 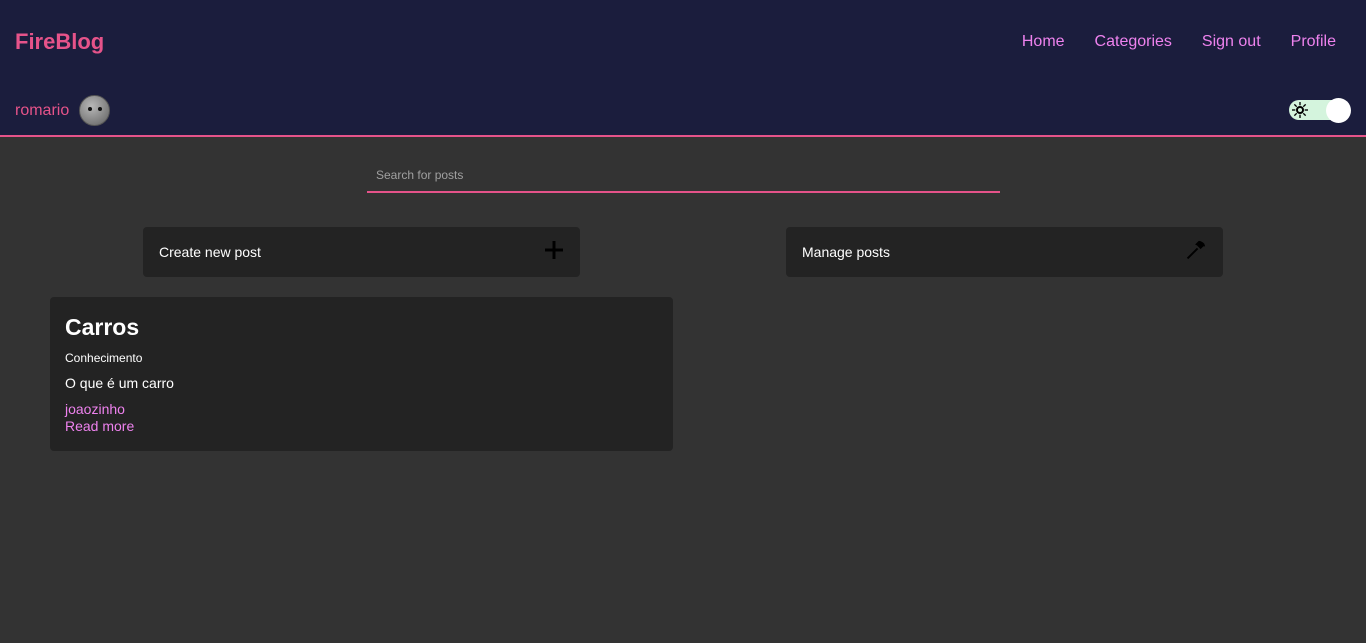 I want to click on username: romario, so click(x=42, y=110).